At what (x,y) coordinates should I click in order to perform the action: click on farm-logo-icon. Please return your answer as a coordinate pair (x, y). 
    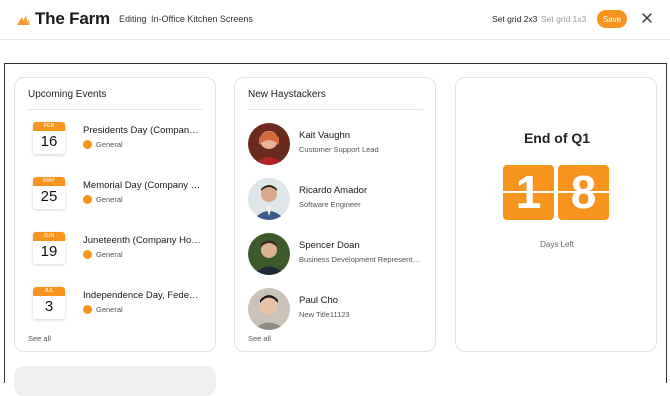
    Looking at the image, I should click on (23, 20).